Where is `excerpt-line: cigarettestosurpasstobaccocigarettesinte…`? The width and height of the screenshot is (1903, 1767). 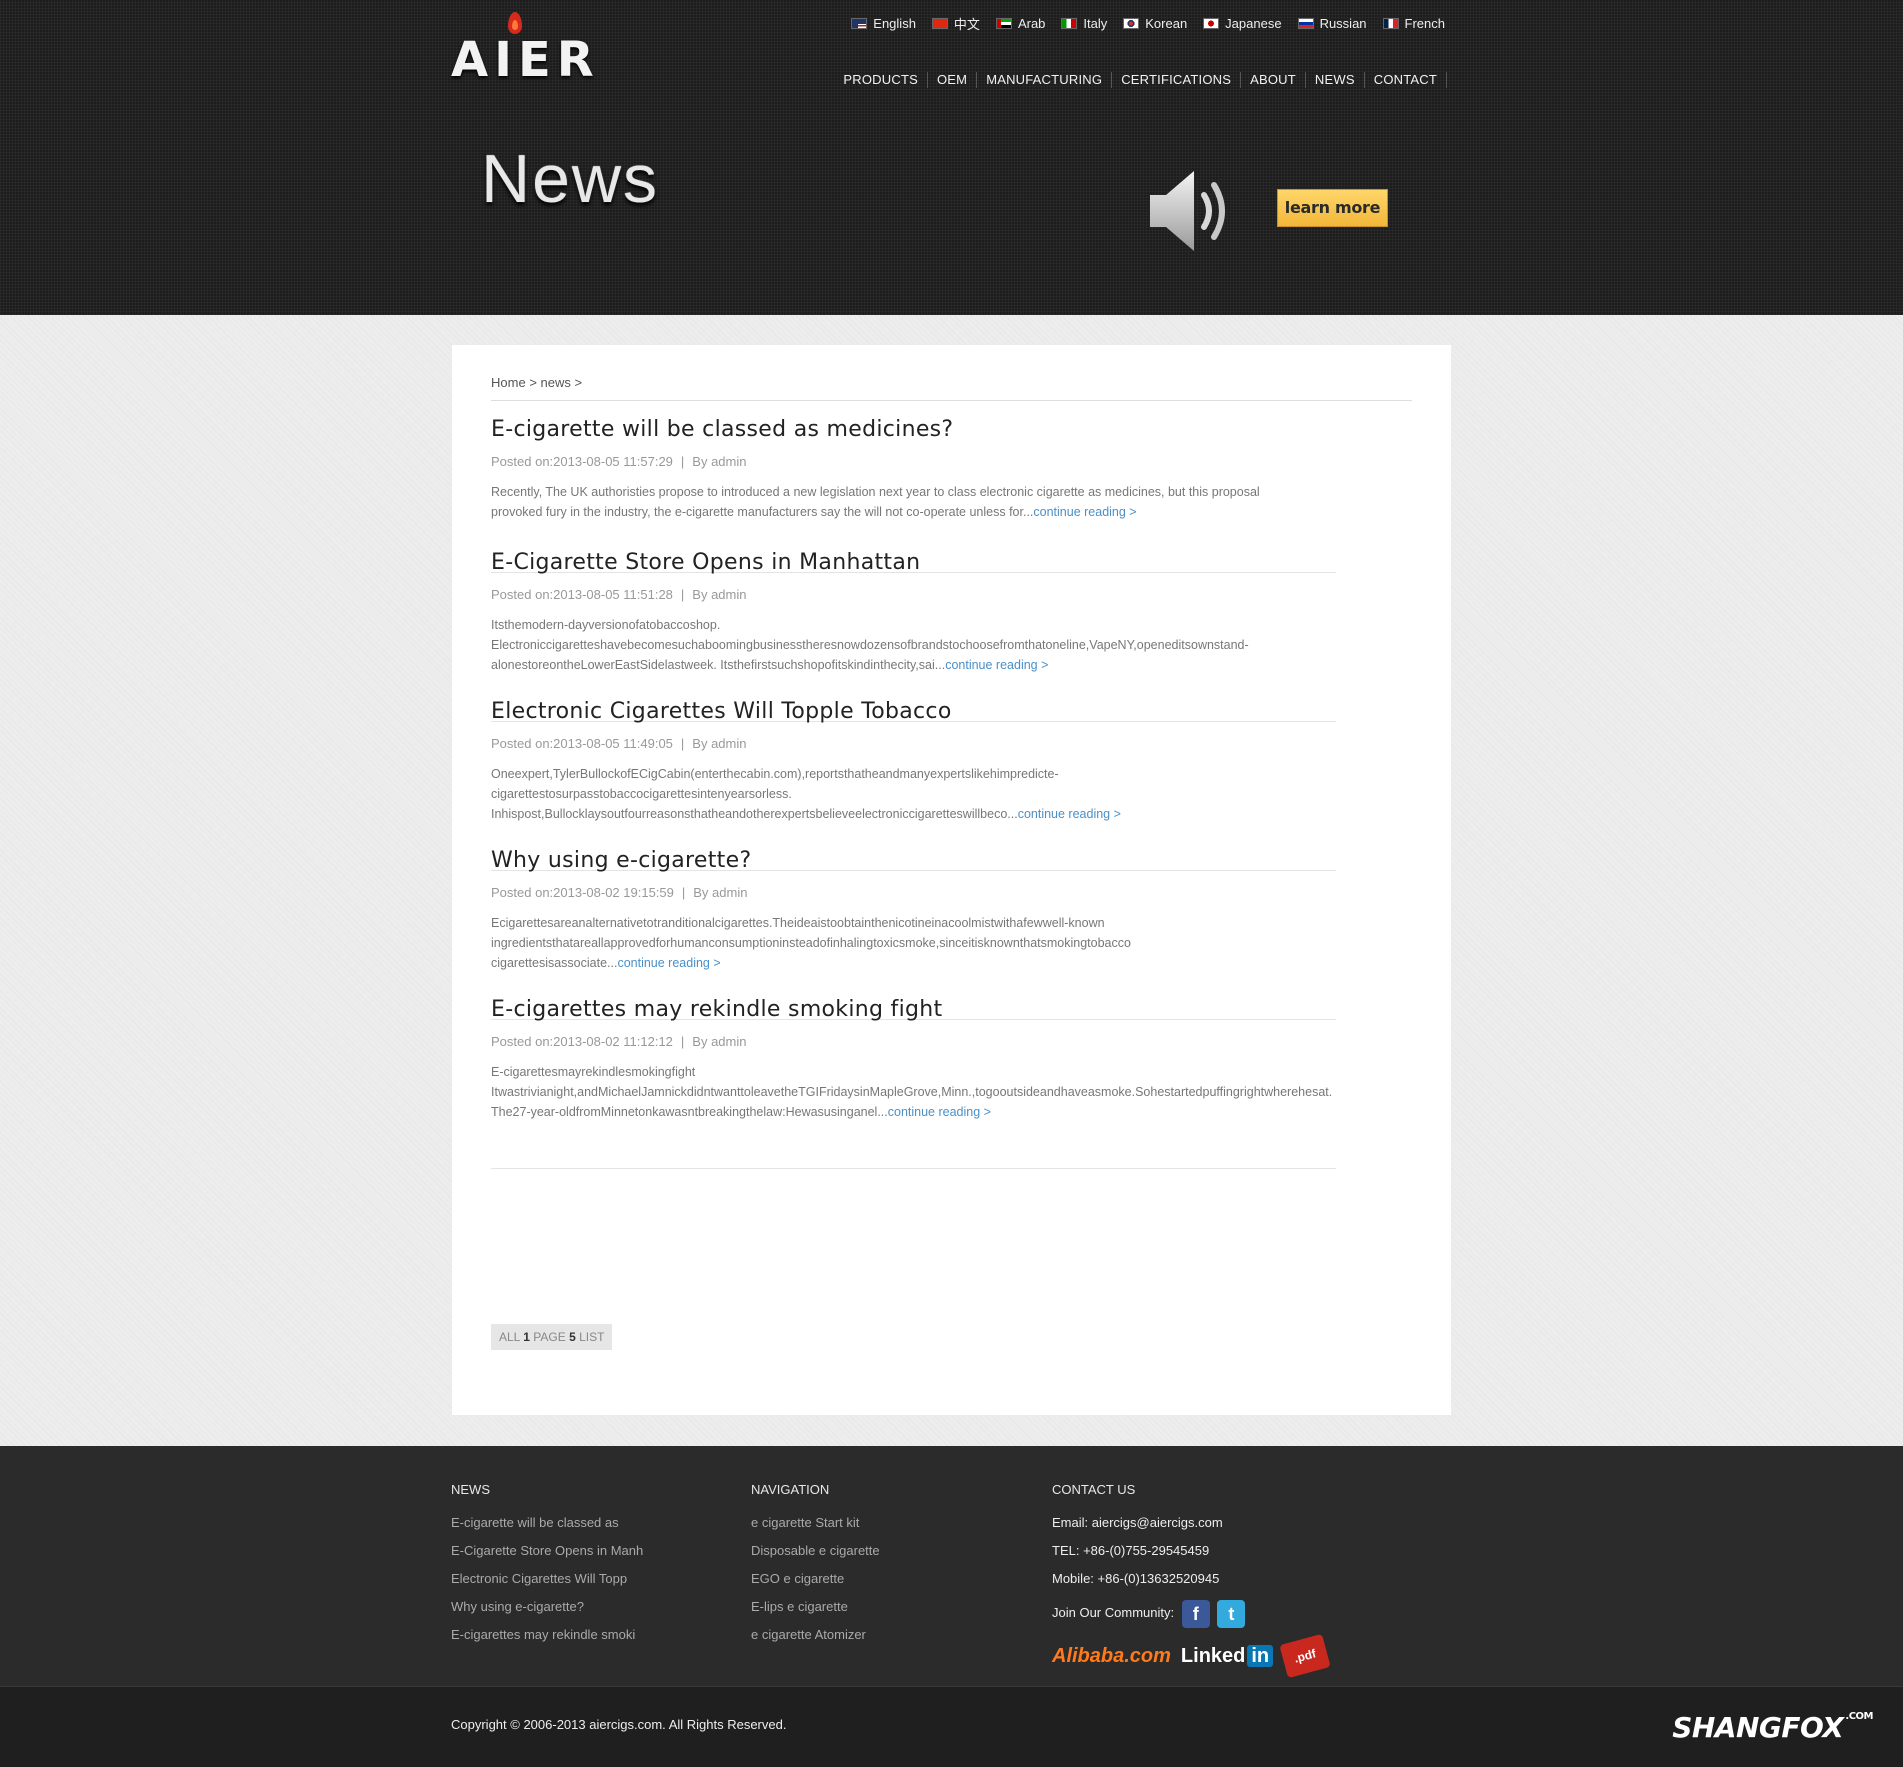 excerpt-line: cigarettestosurpasstobaccocigarettesinte… is located at coordinates (641, 794).